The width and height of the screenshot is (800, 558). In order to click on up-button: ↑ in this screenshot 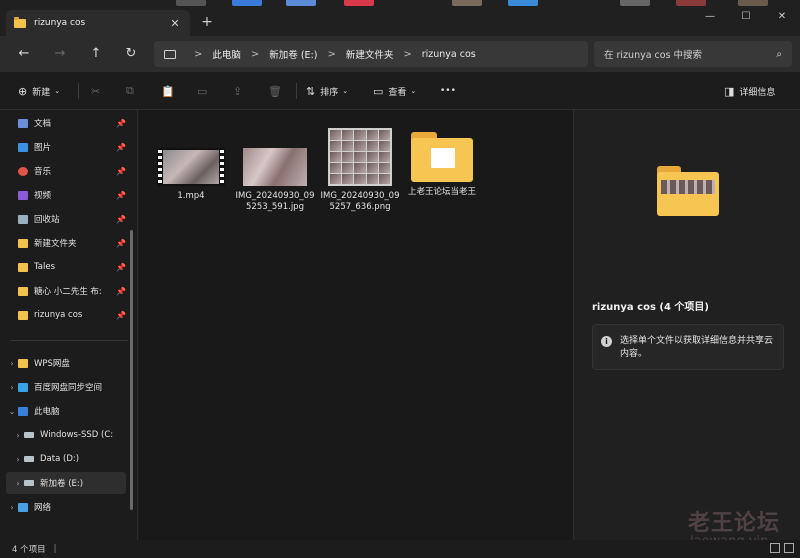, I will do `click(96, 54)`.